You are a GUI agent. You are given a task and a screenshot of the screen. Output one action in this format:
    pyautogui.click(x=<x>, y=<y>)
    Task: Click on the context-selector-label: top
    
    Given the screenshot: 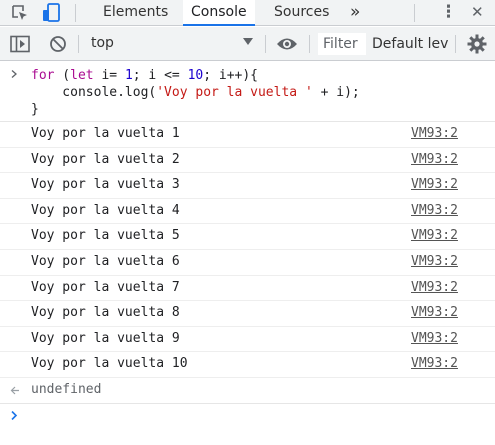 What is the action you would take?
    pyautogui.click(x=102, y=43)
    